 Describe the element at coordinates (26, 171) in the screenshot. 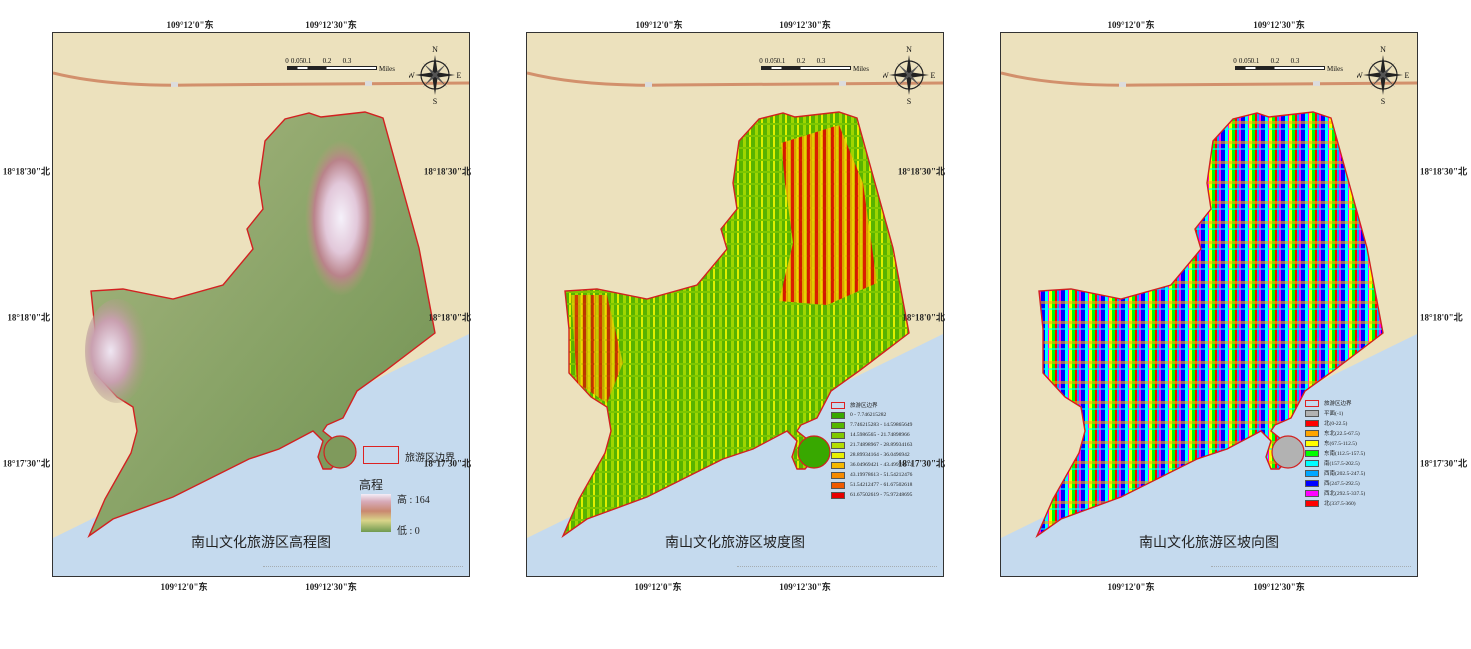

I see `left-latitude-label: 18°18'30"北` at that location.